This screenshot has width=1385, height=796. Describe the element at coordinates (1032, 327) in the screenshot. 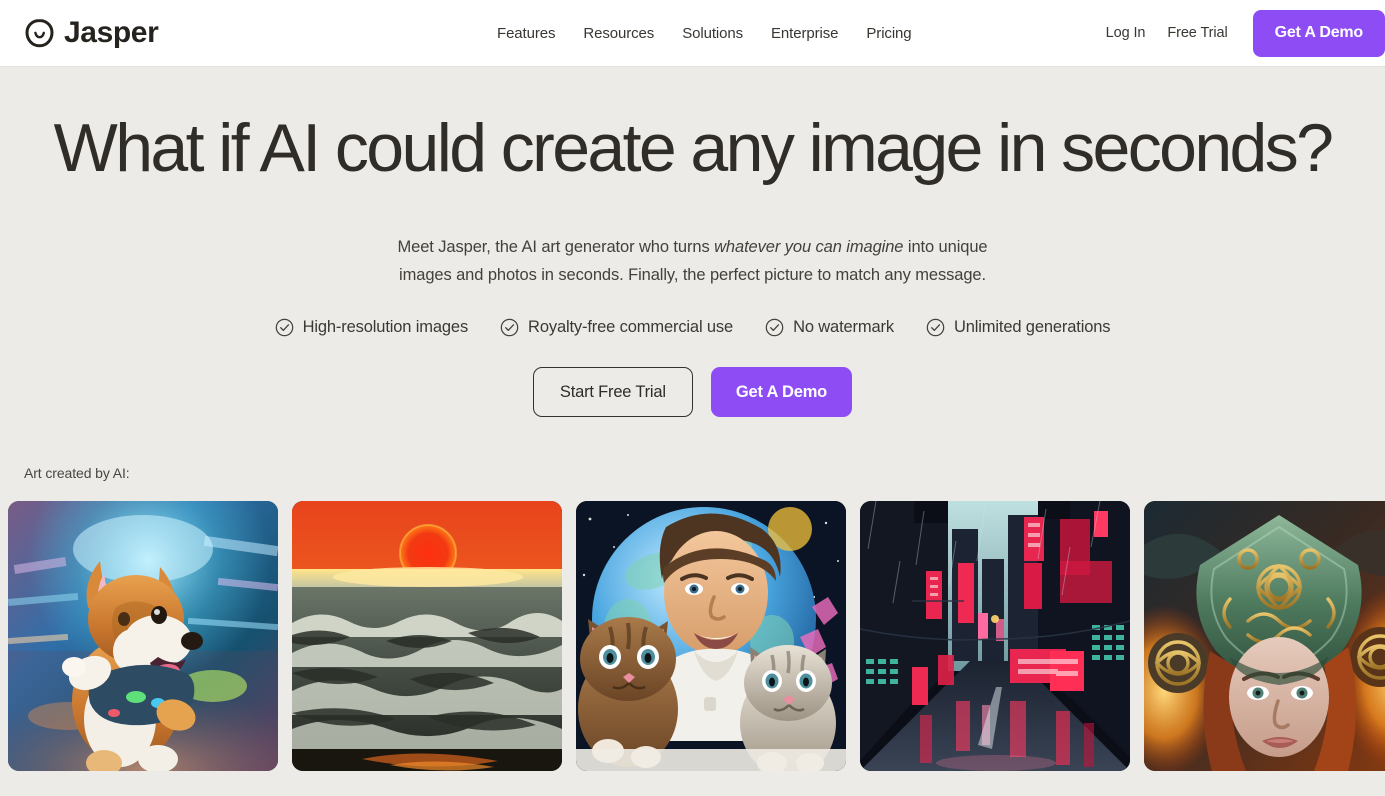

I see `feature-label: Unlimited generations` at that location.